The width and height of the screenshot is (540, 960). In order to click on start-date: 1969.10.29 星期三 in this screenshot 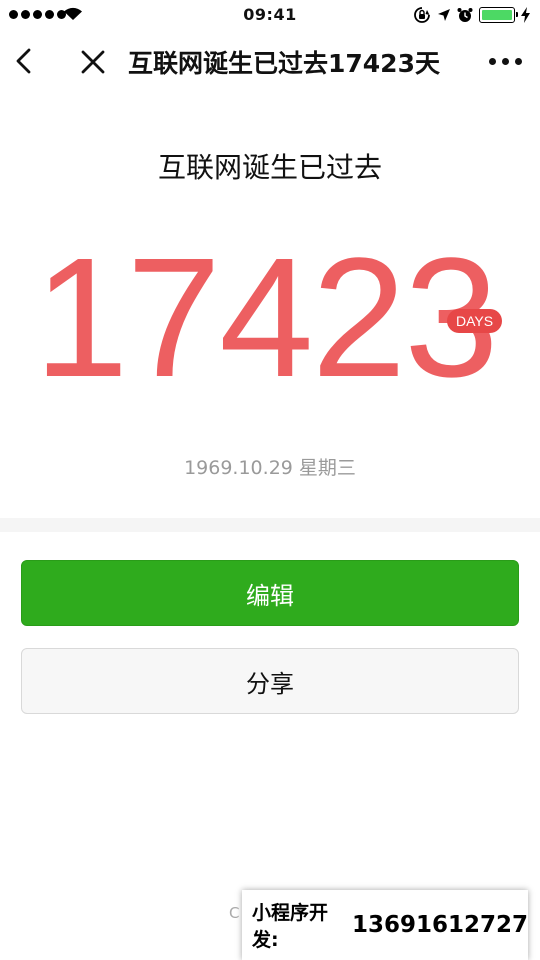, I will do `click(270, 468)`.